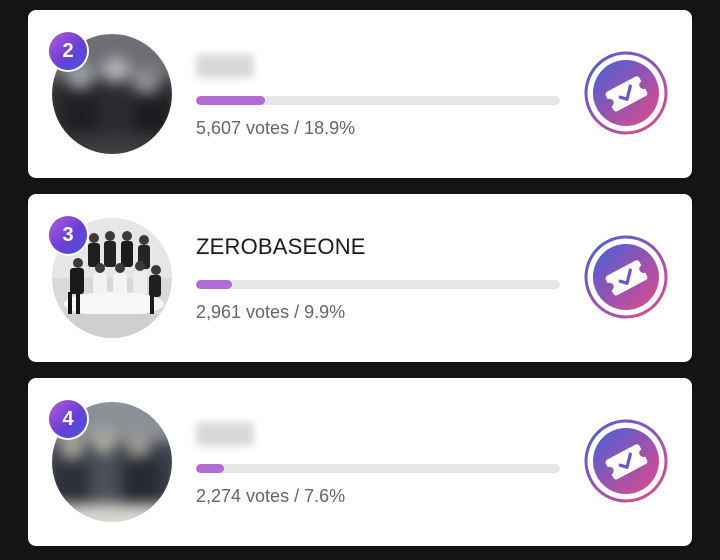 This screenshot has width=720, height=560. What do you see at coordinates (271, 312) in the screenshot?
I see `vote-count-text: 2,961 votes / 9.9%` at bounding box center [271, 312].